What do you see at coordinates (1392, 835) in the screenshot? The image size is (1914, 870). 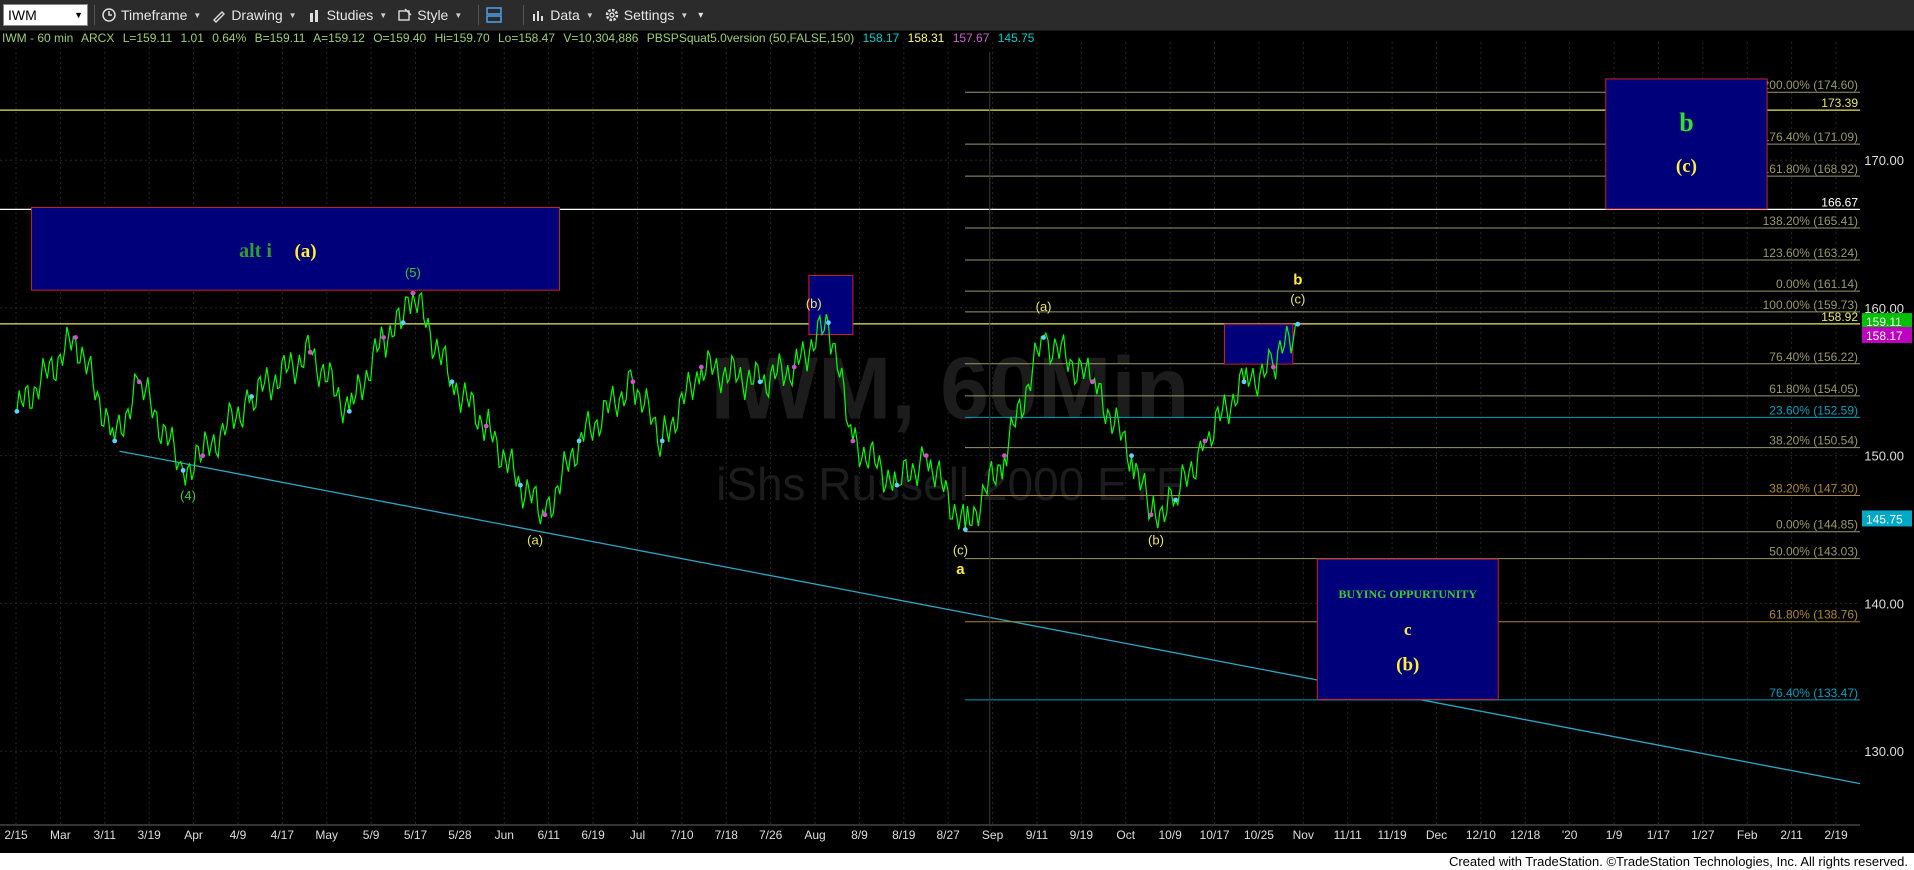 I see `x-tick-label: 11/19` at bounding box center [1392, 835].